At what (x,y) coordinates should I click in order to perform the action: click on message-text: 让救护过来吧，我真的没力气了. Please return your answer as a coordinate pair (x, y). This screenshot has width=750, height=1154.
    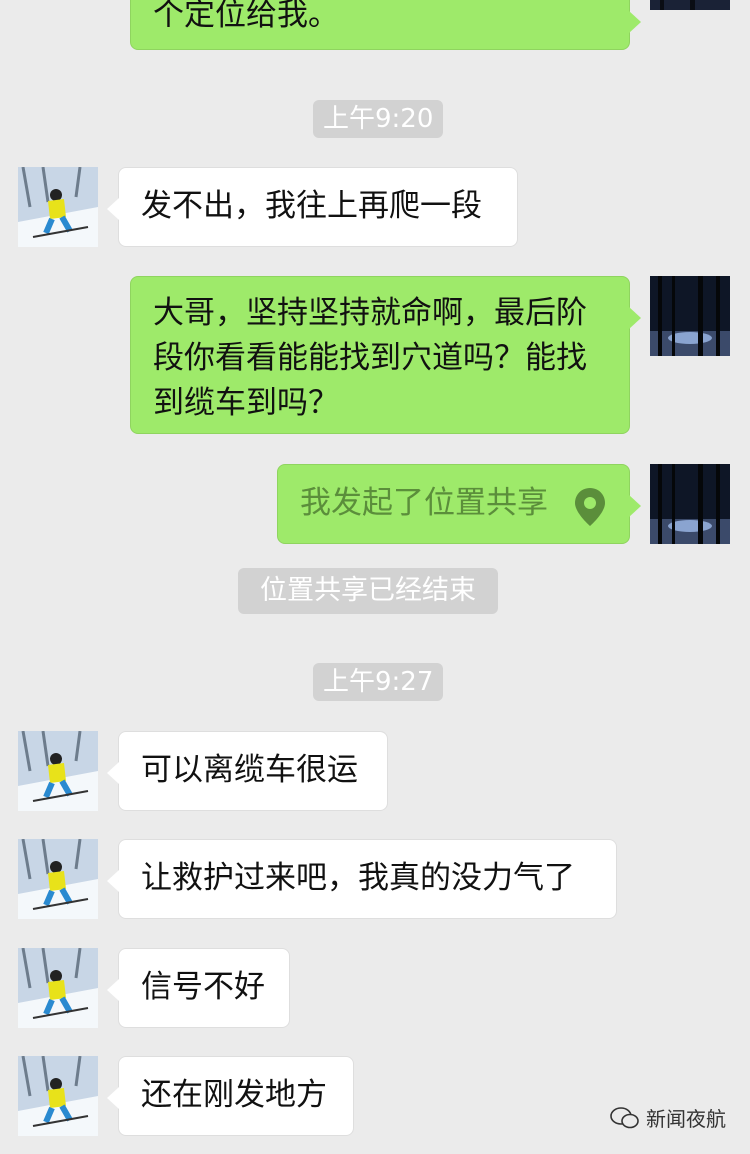
    Looking at the image, I should click on (358, 878).